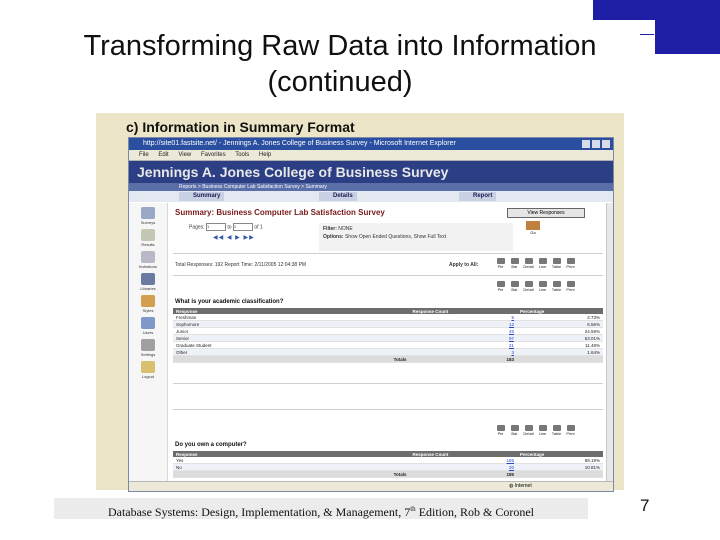  What do you see at coordinates (687, 35) in the screenshot?
I see `corner-decoration-block` at bounding box center [687, 35].